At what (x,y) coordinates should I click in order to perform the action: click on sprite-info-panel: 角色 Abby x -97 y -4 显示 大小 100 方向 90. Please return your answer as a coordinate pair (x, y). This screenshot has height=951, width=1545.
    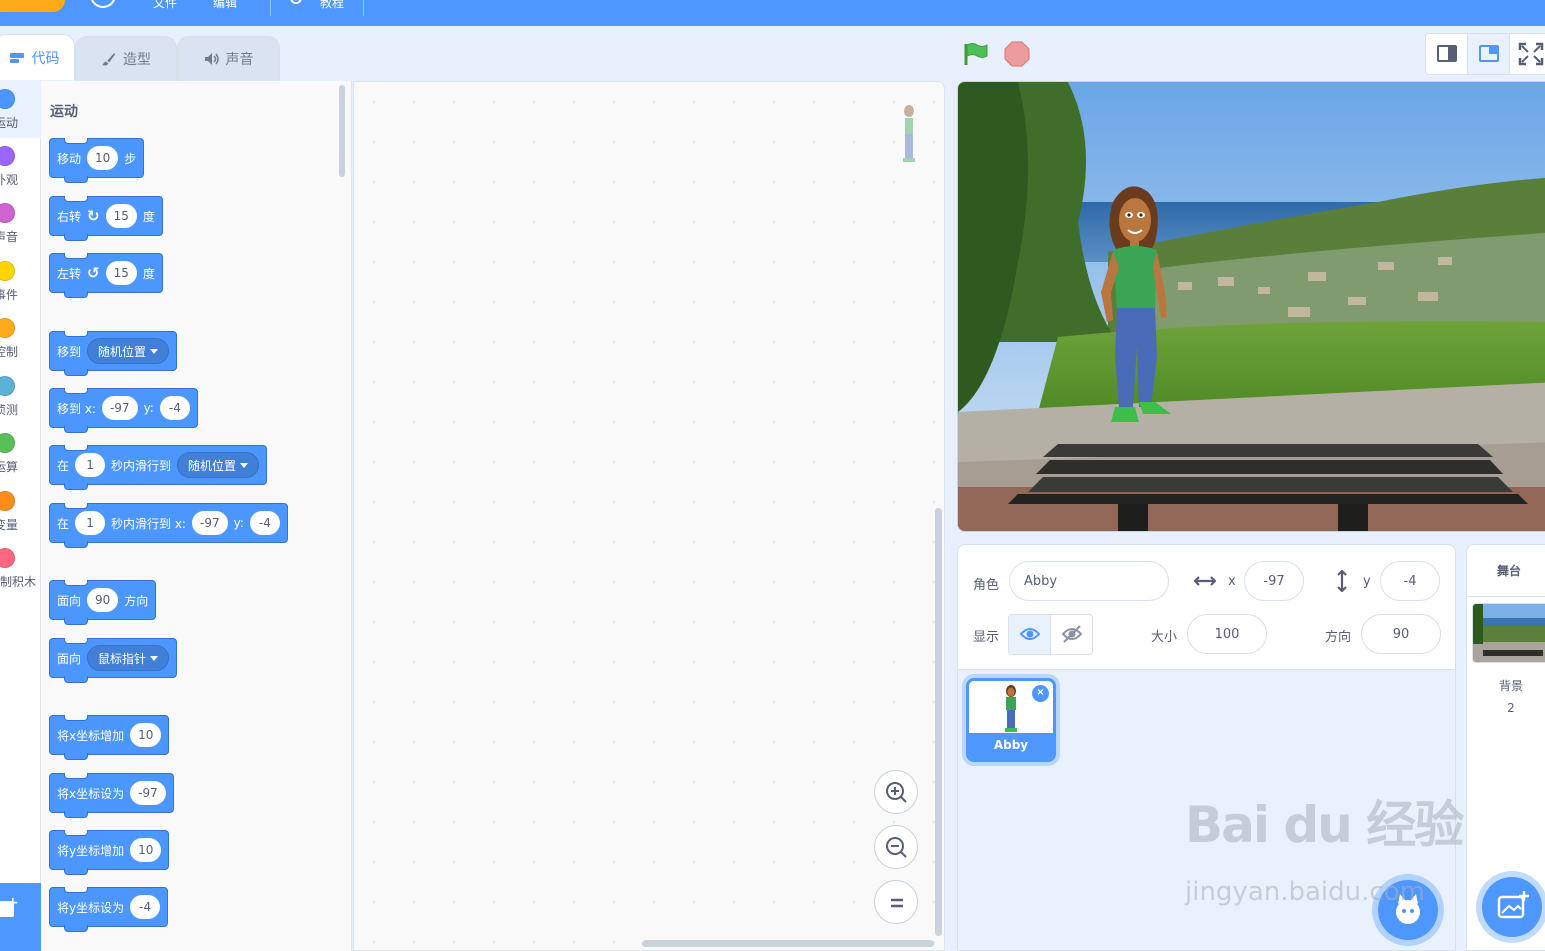
    Looking at the image, I should click on (1206, 607).